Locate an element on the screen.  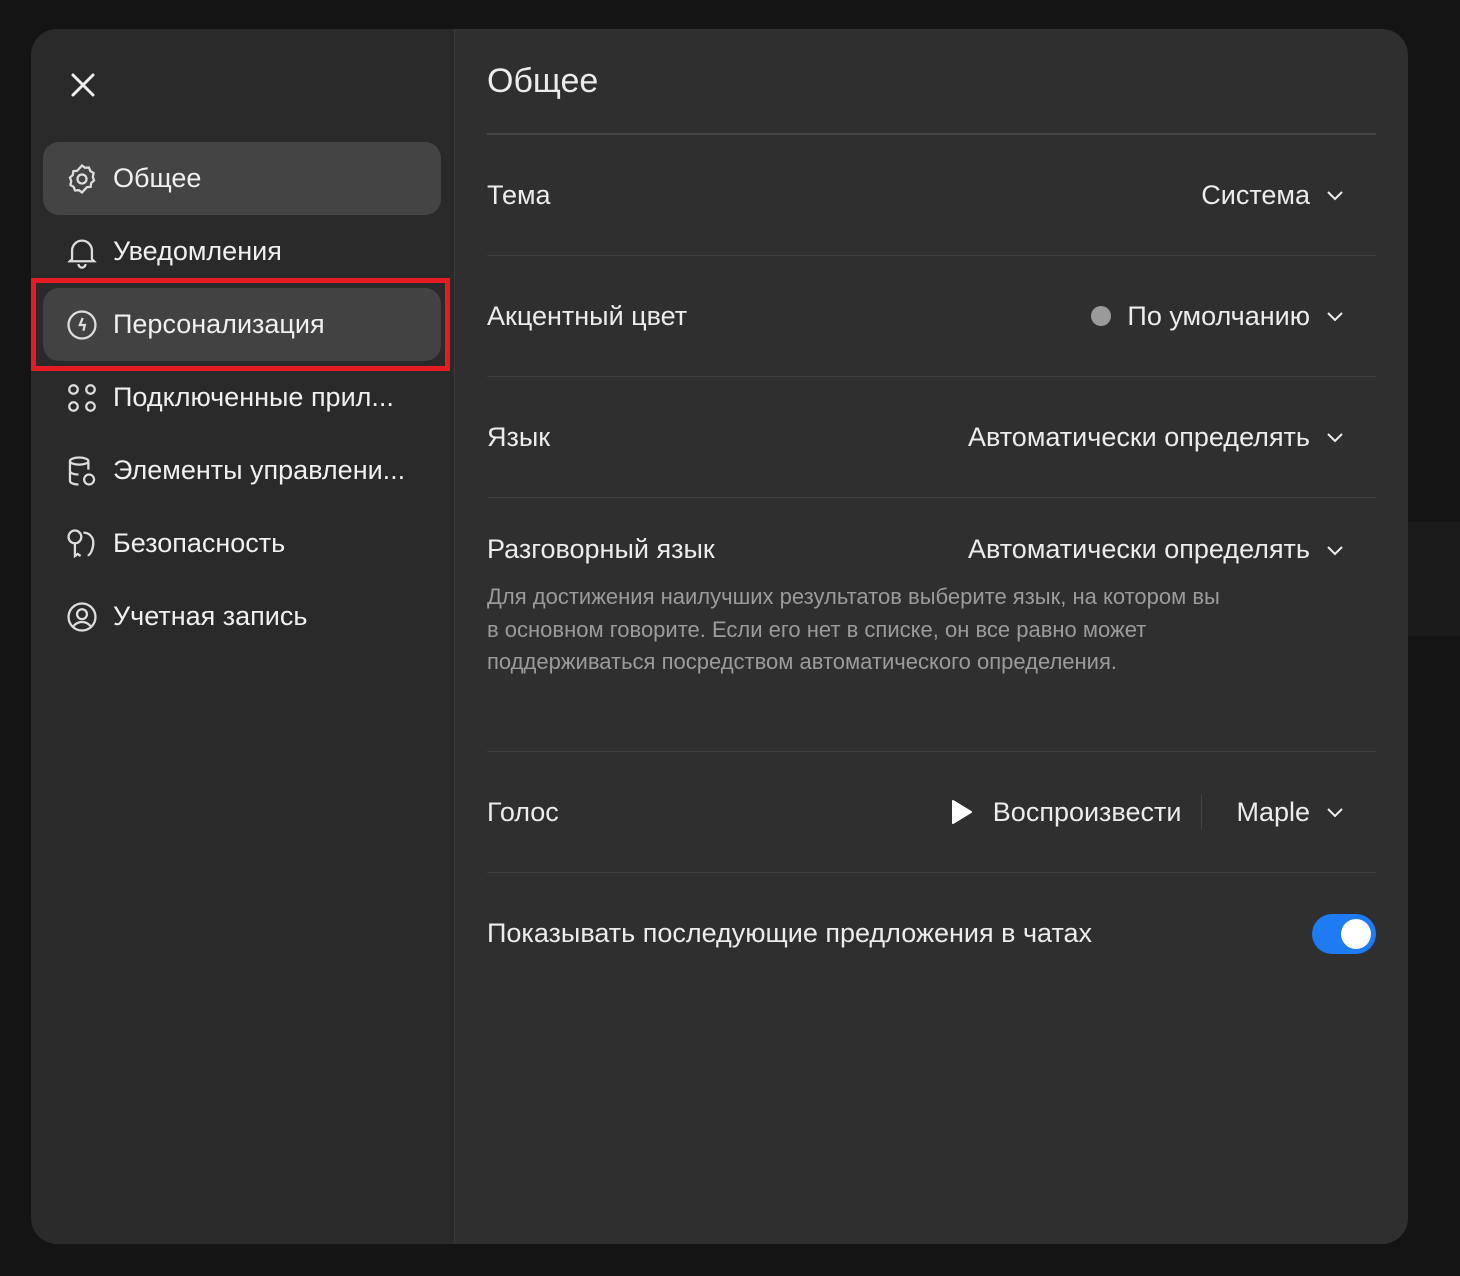
play-label: Воспроизвести is located at coordinates (1087, 811).